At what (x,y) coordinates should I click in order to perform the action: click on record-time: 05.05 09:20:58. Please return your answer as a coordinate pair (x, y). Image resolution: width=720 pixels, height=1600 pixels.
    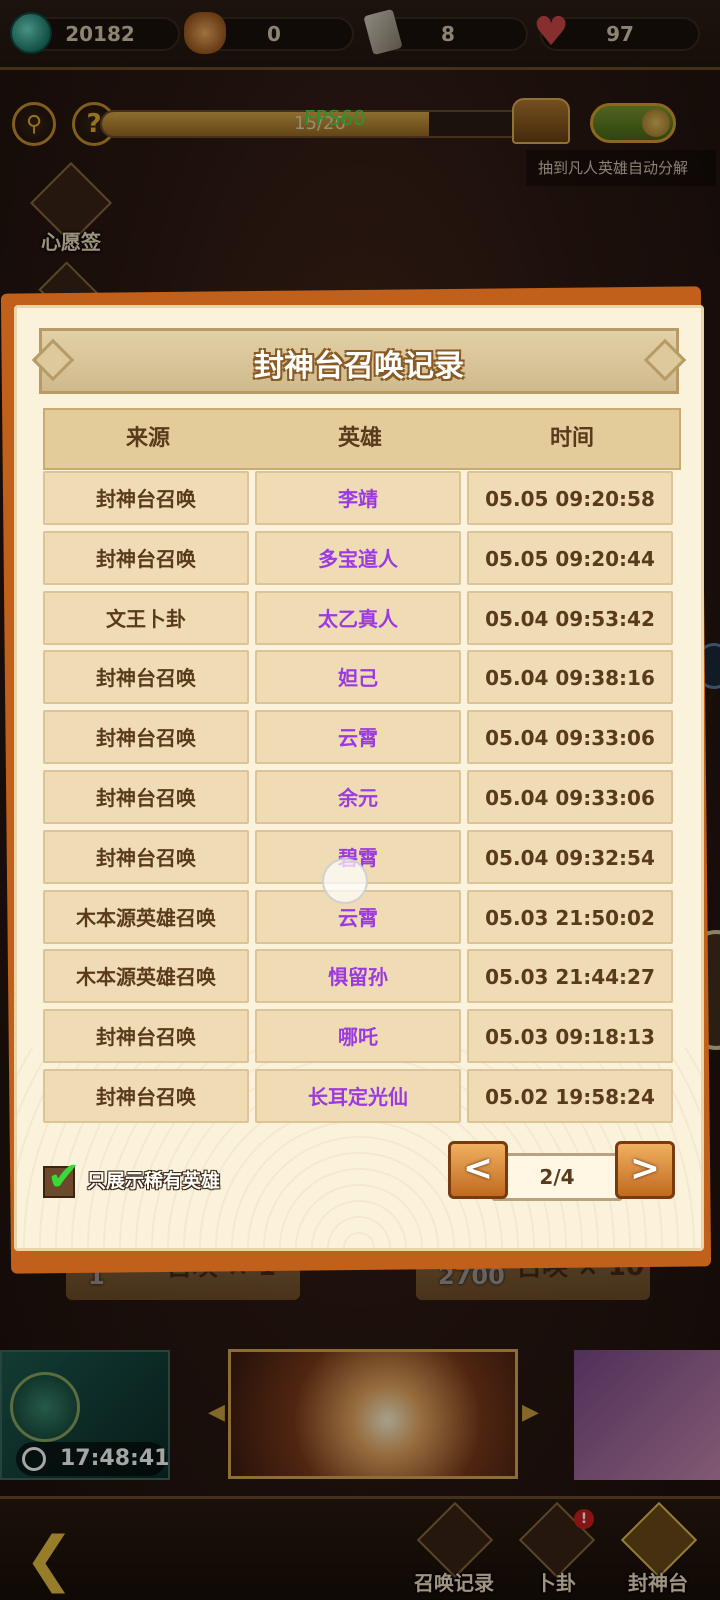
    Looking at the image, I should click on (570, 498).